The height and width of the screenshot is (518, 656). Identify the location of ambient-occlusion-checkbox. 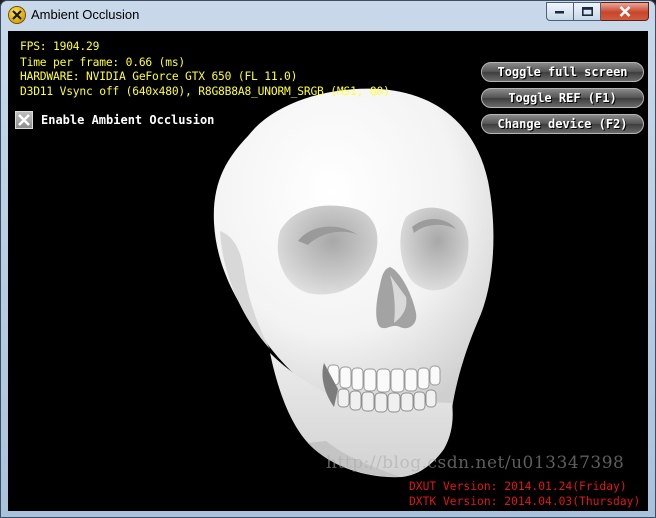
(24, 120).